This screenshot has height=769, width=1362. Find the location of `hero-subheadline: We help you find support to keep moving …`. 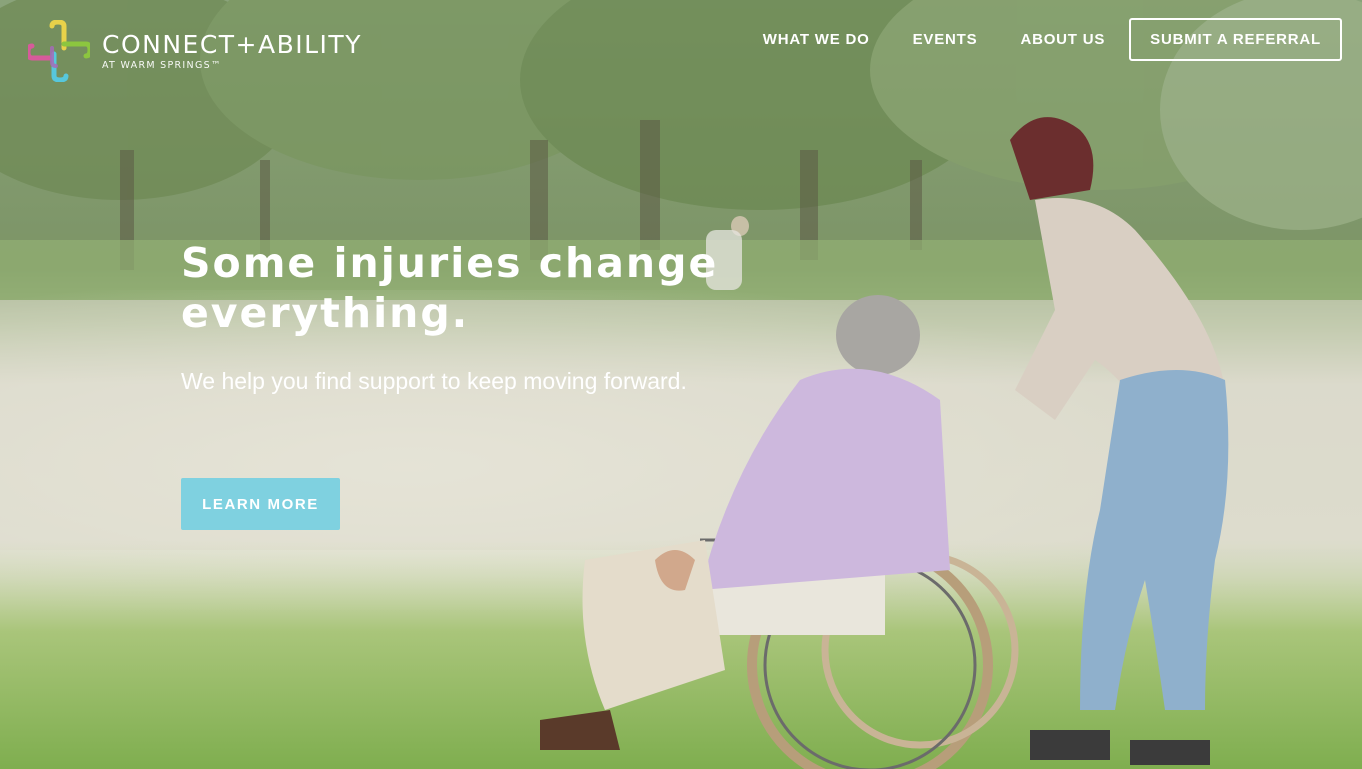

hero-subheadline: We help you find support to keep moving … is located at coordinates (434, 381).